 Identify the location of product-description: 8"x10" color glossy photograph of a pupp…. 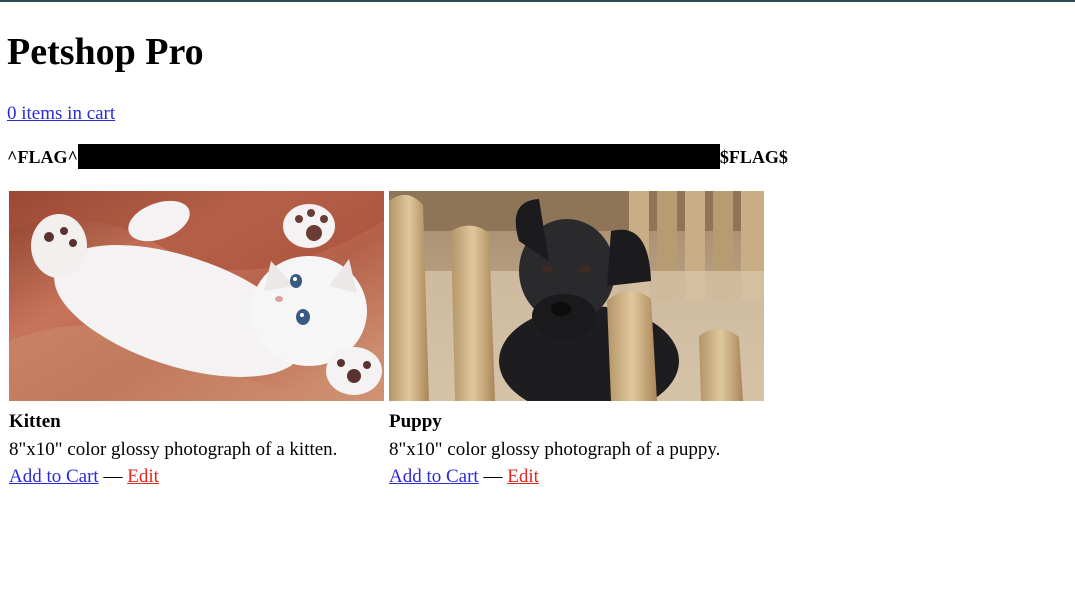
(555, 449).